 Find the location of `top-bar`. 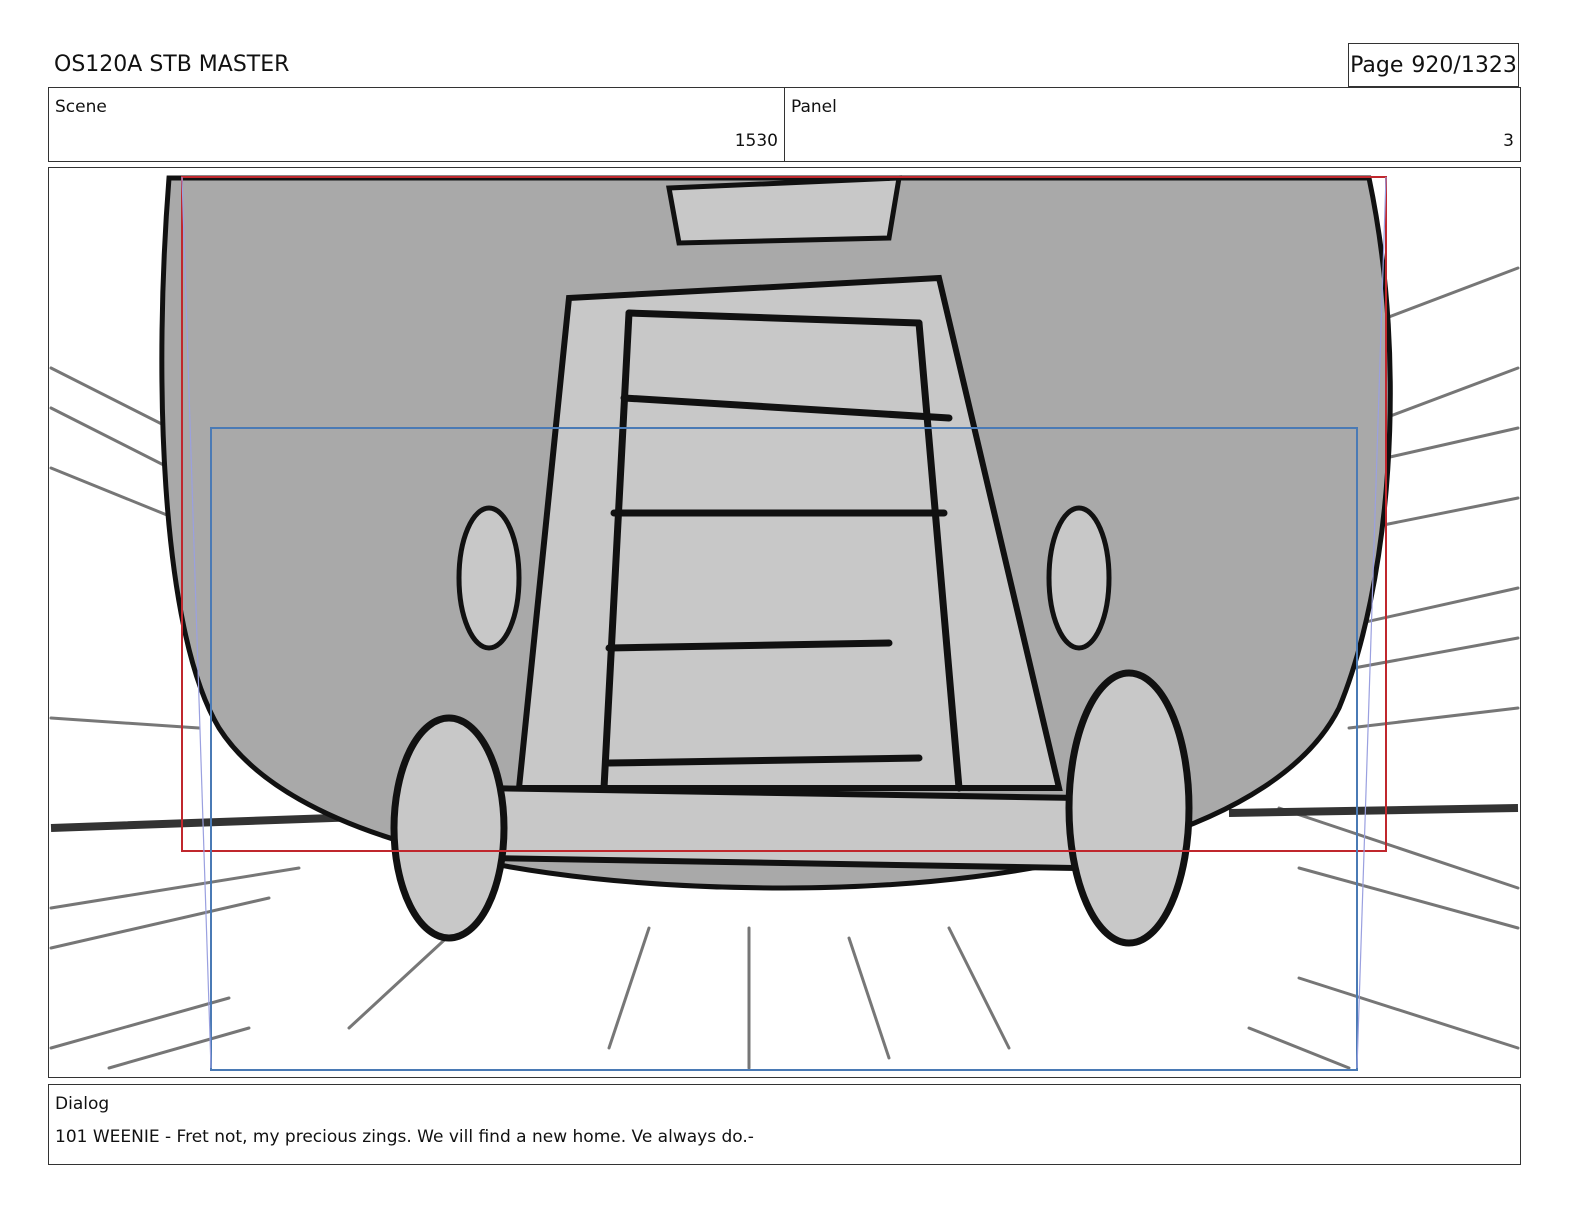

top-bar is located at coordinates (784, 210).